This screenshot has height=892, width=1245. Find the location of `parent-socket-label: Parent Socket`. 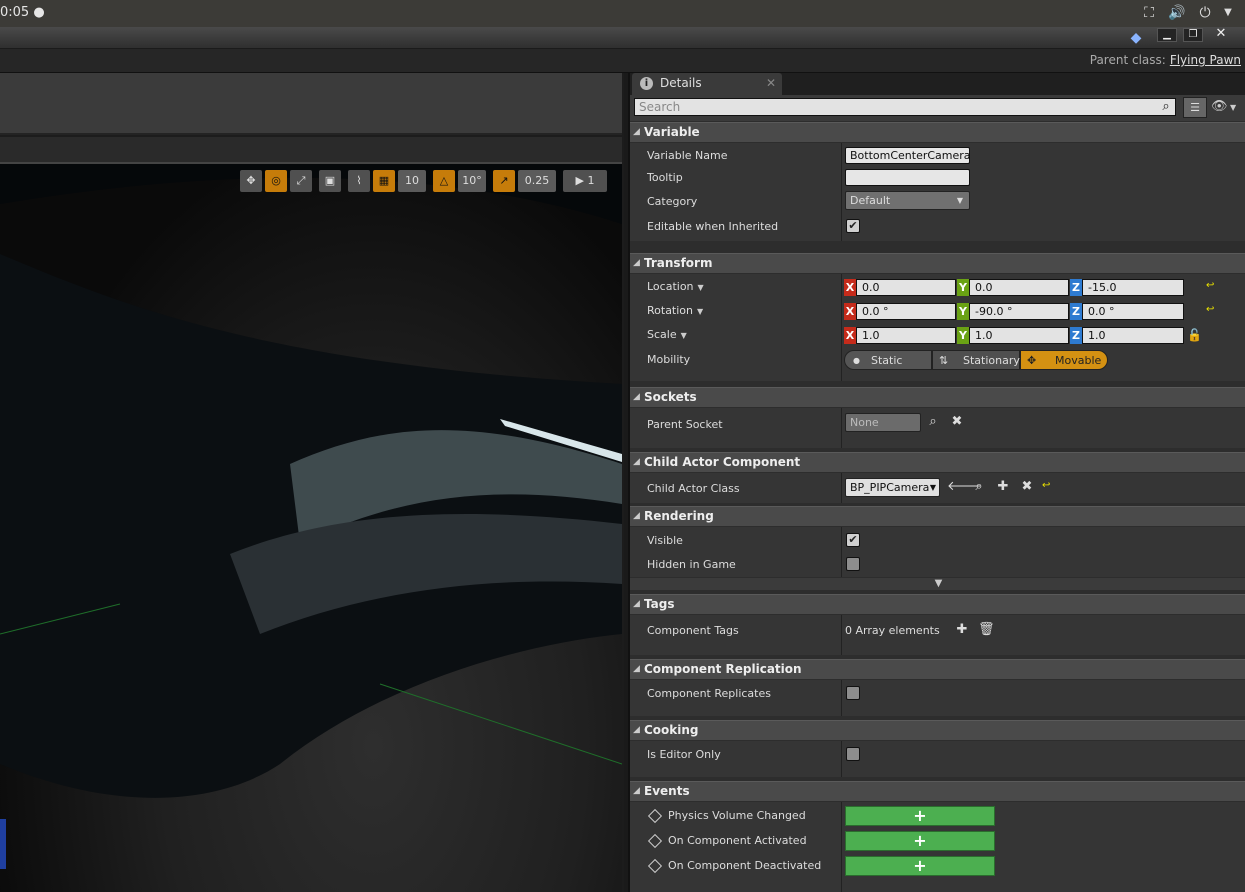

parent-socket-label: Parent Socket is located at coordinates (685, 424).